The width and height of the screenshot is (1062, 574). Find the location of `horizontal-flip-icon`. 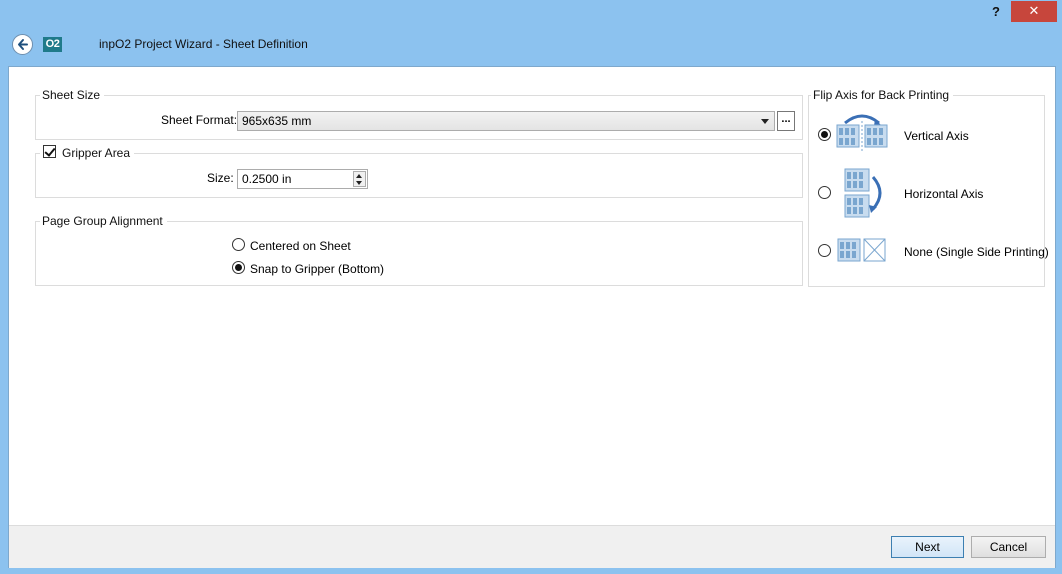

horizontal-flip-icon is located at coordinates (863, 193).